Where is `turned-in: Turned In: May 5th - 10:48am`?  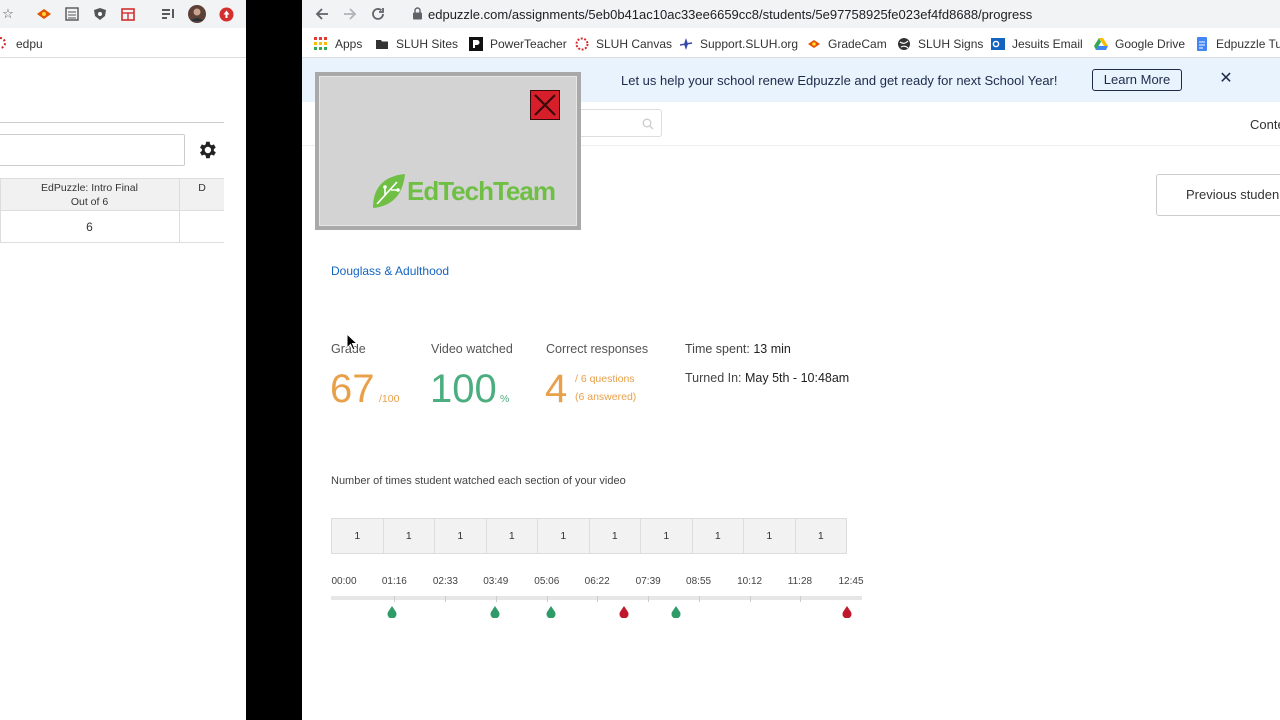 turned-in: Turned In: May 5th - 10:48am is located at coordinates (767, 378).